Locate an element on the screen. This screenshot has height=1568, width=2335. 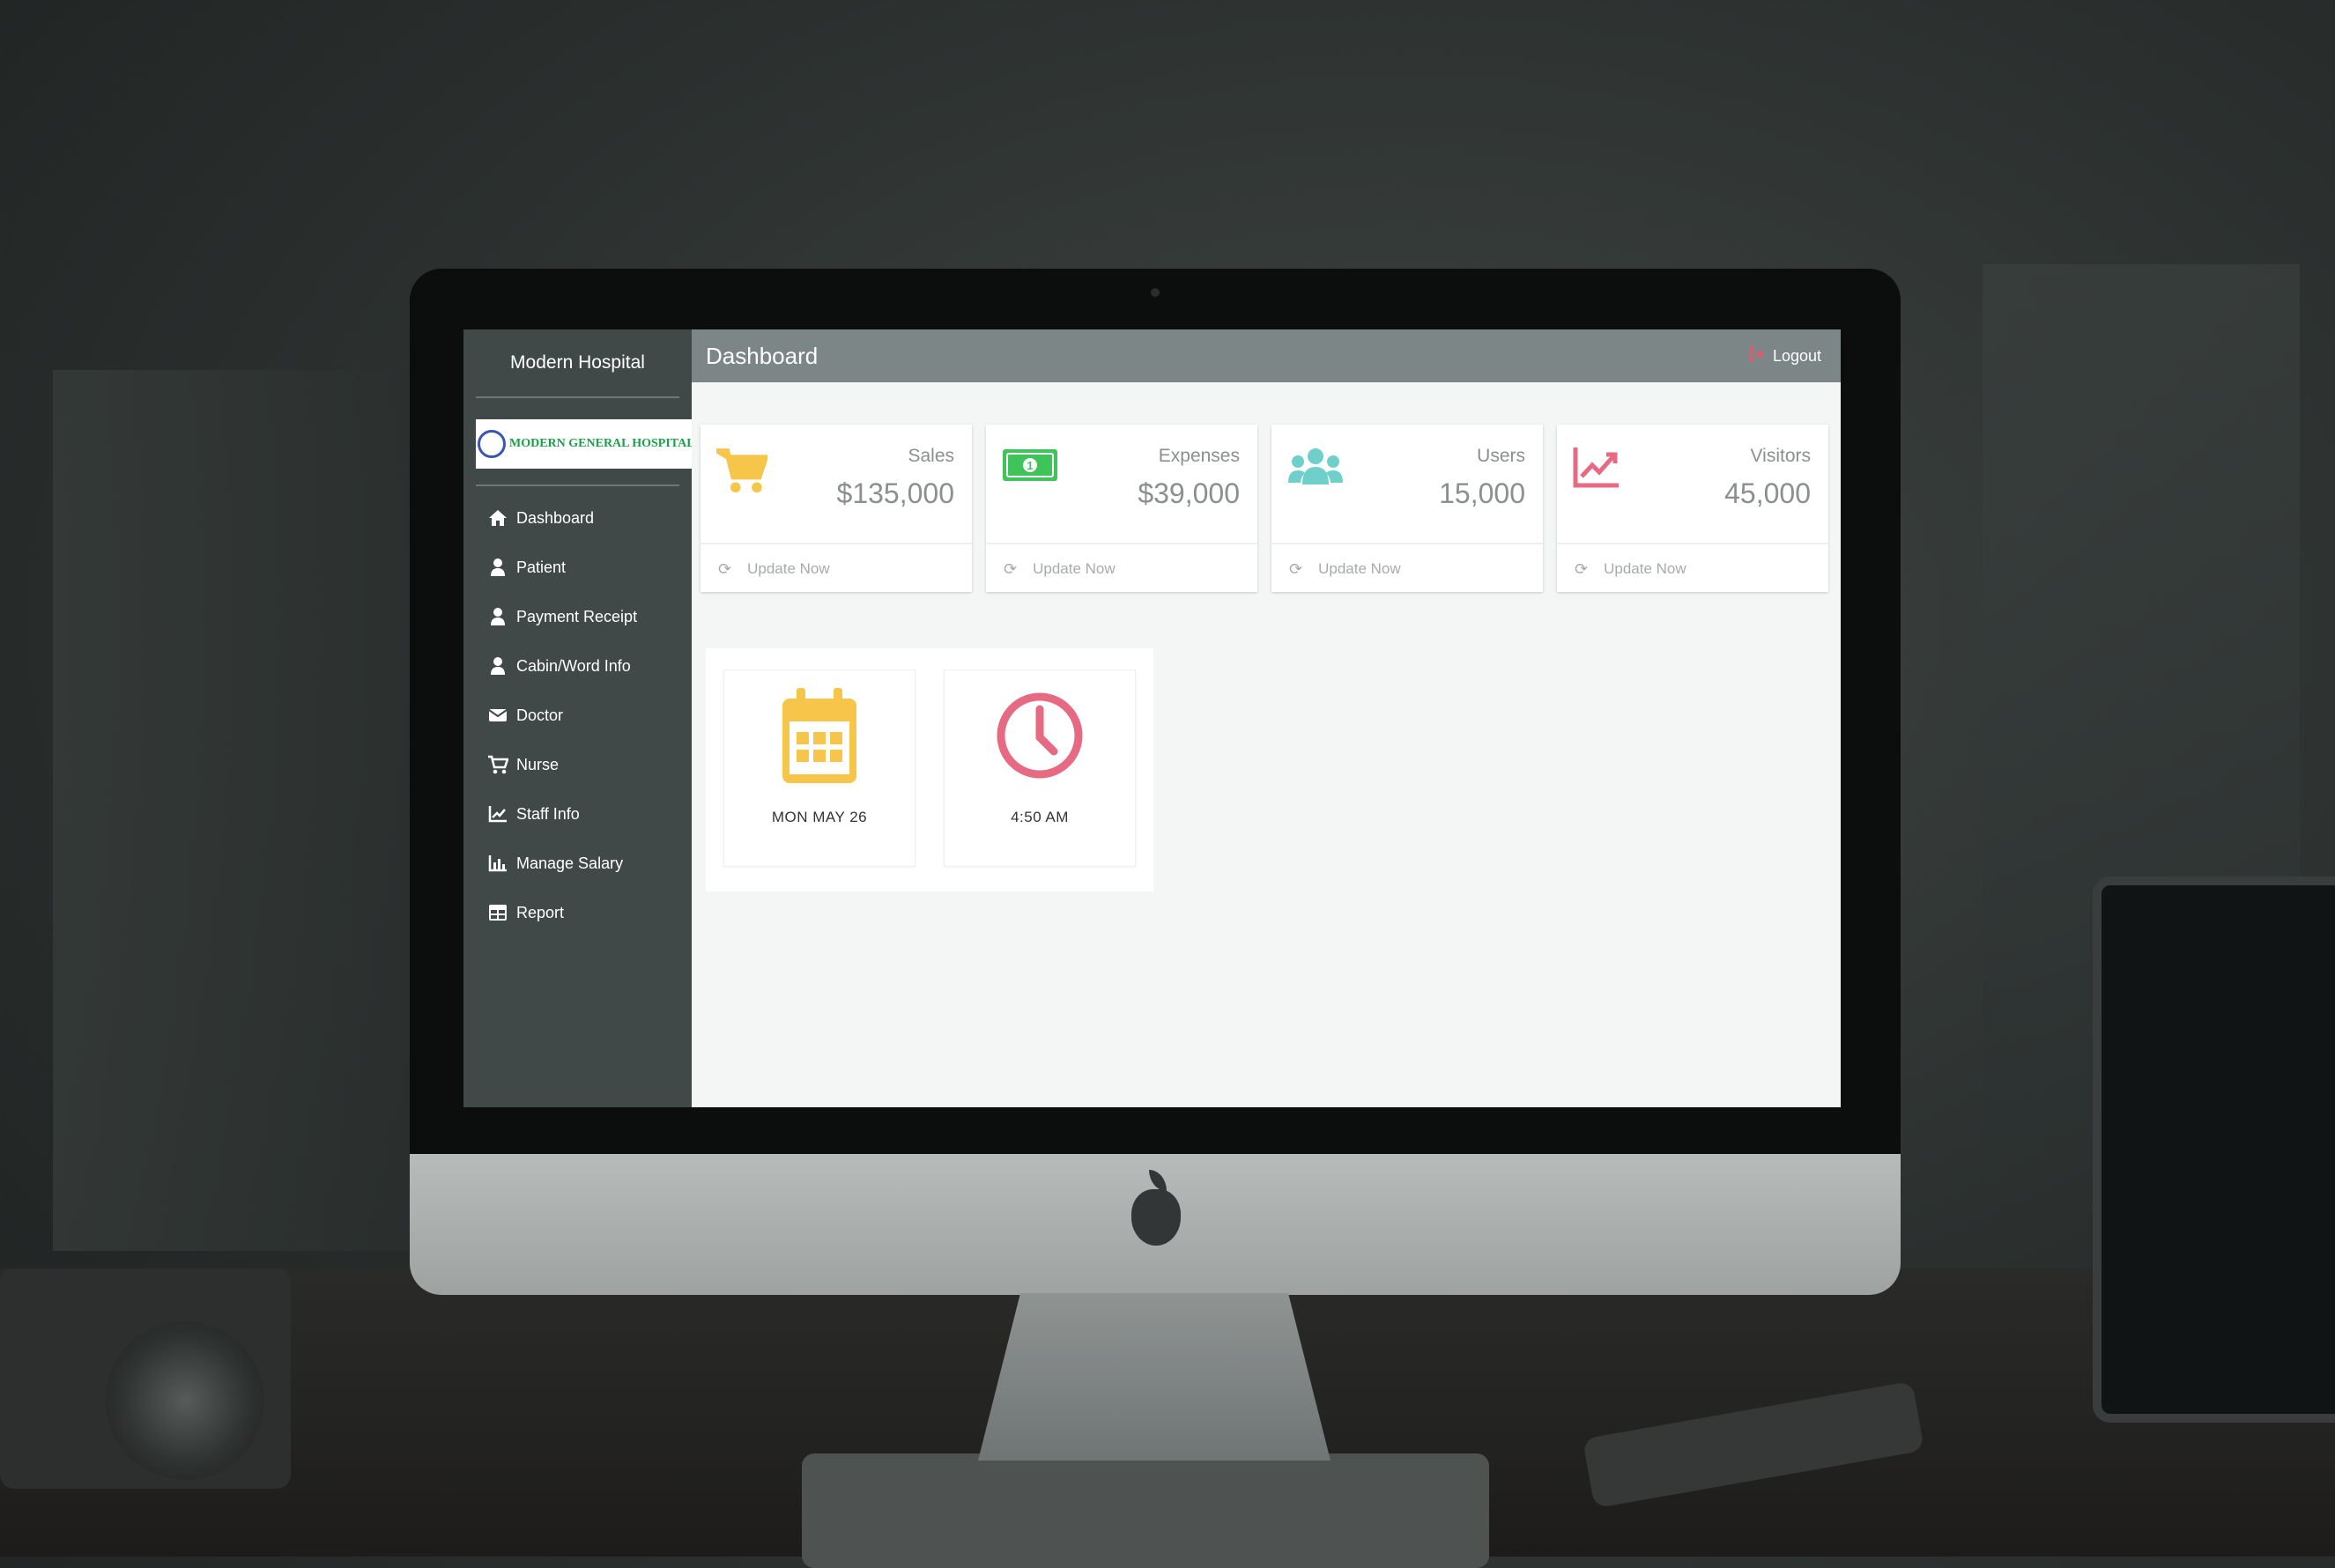
logout-icon is located at coordinates (1757, 356).